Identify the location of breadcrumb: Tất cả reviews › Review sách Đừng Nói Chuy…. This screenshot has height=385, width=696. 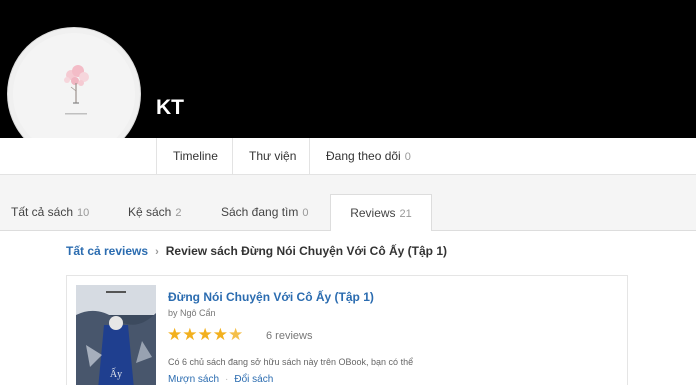
(256, 251).